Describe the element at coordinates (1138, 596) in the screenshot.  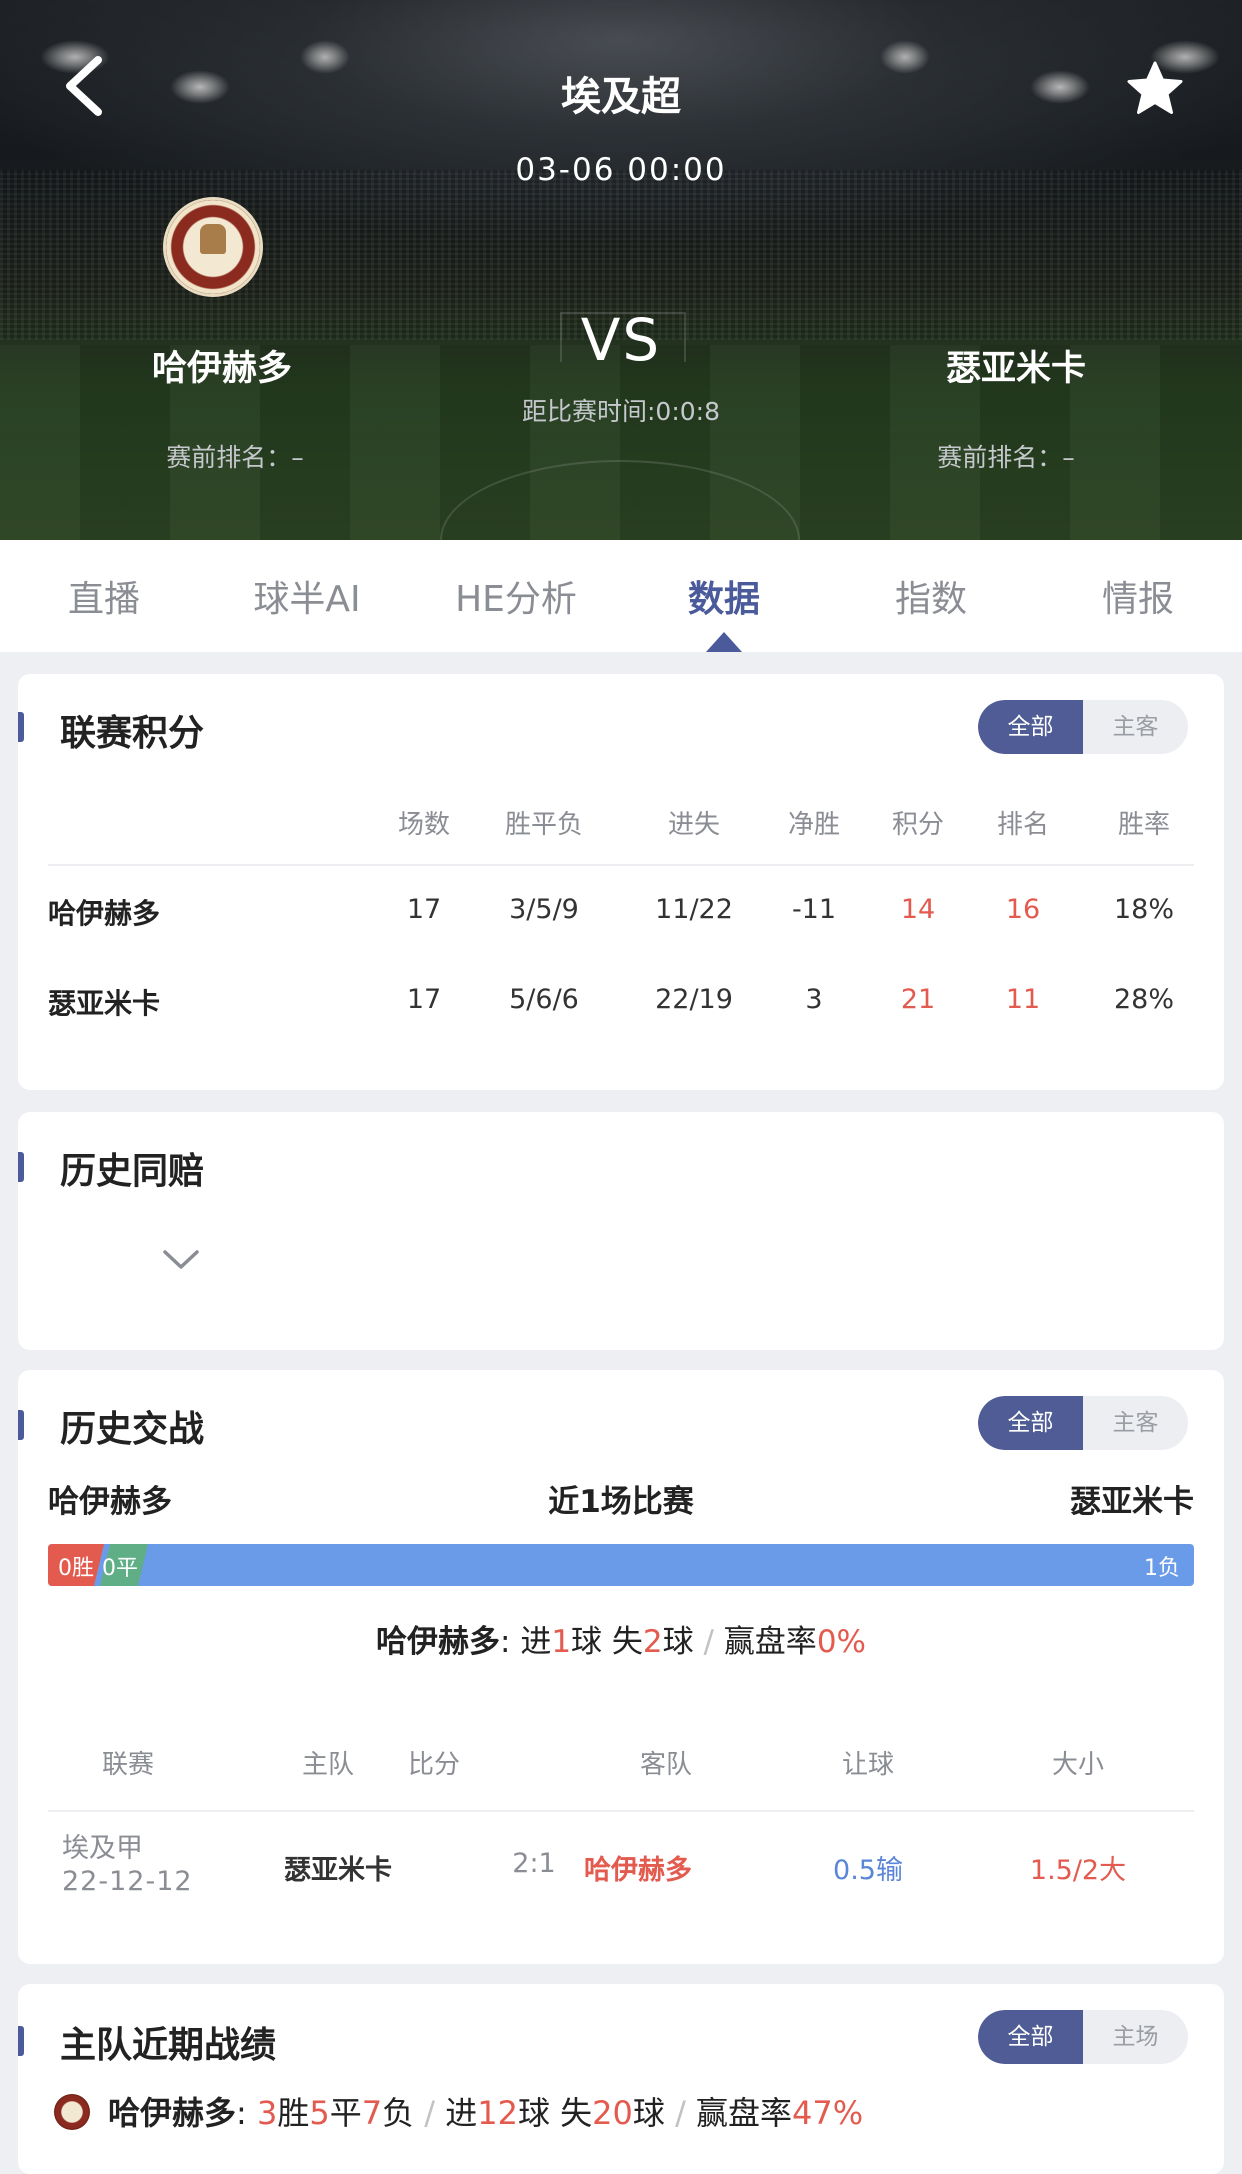
I see `tab-intel: 情报` at that location.